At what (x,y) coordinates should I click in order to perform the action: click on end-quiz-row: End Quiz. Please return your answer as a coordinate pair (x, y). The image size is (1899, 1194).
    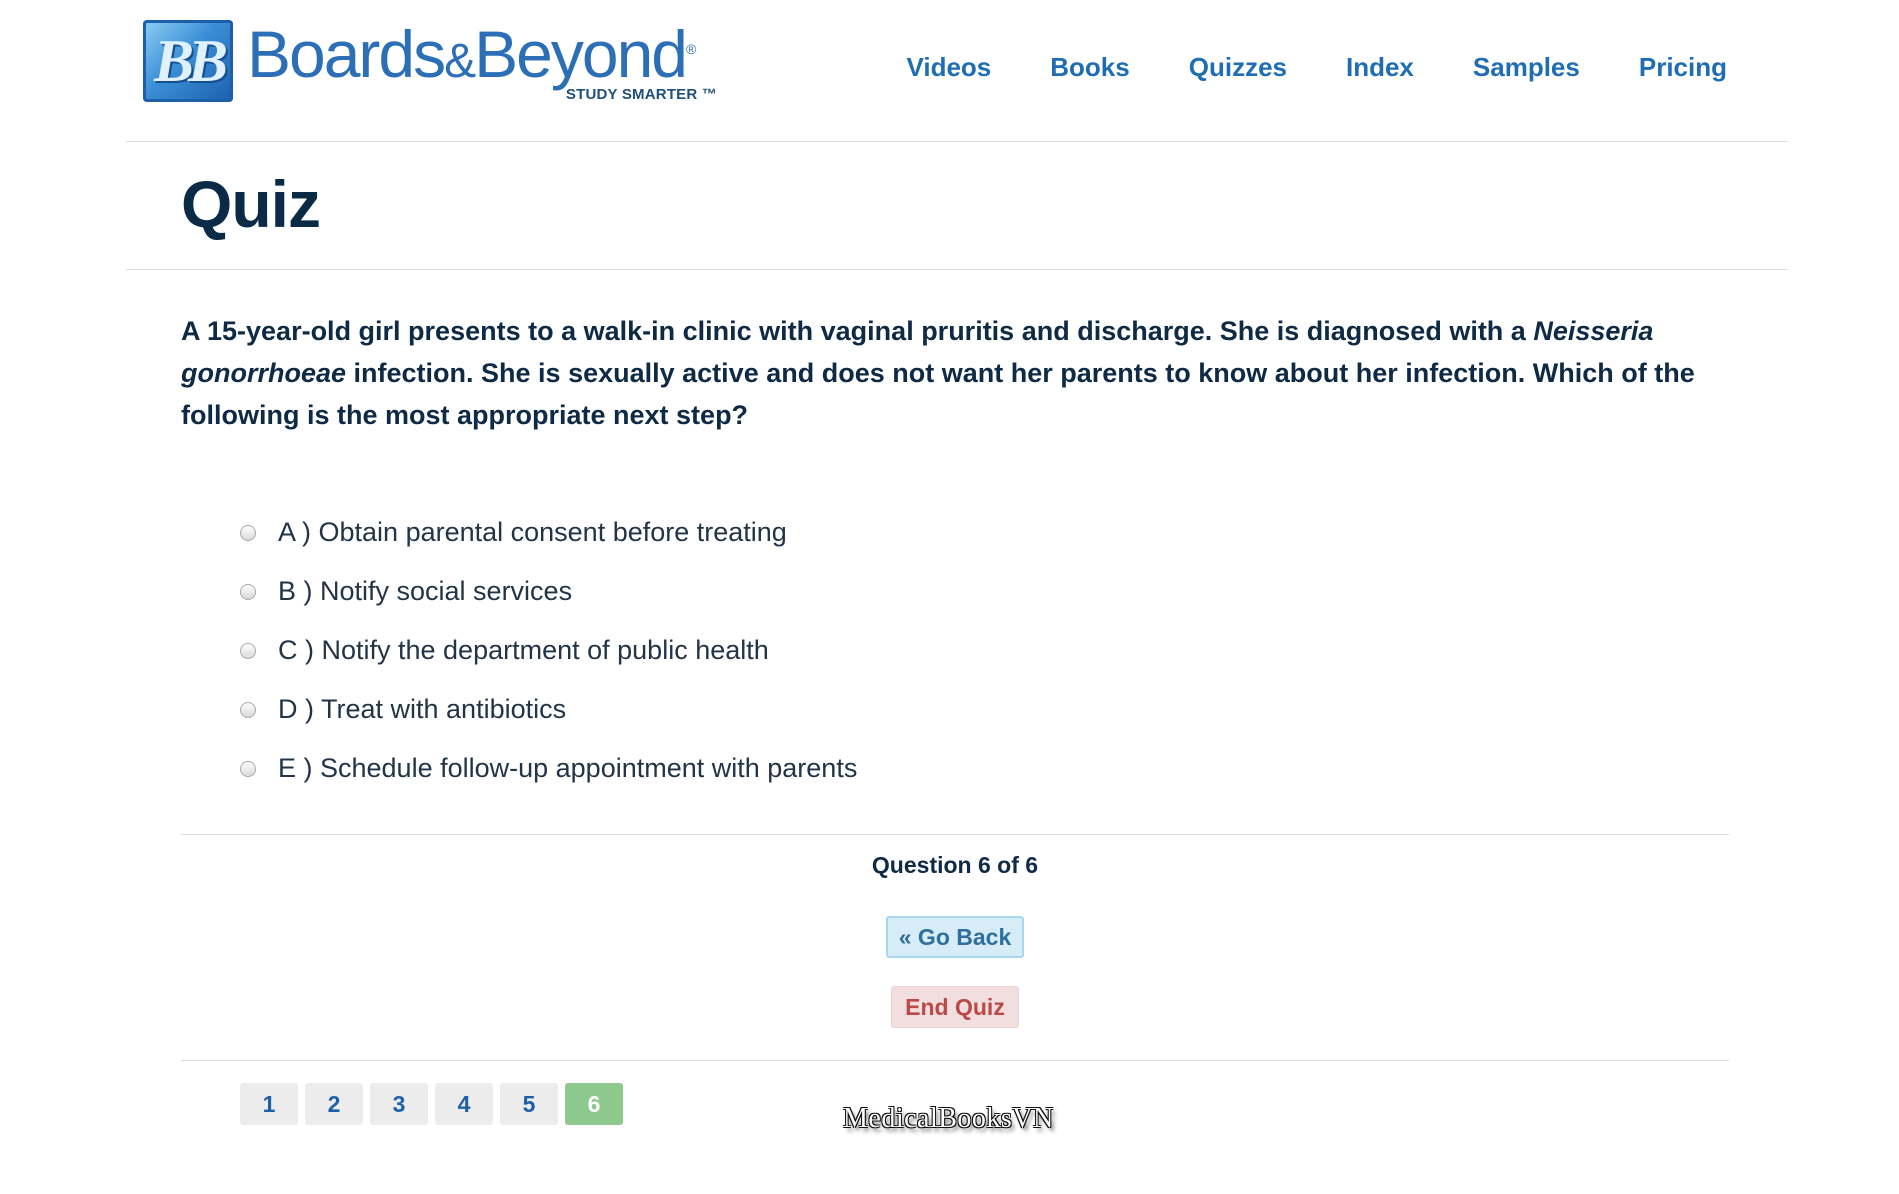
    Looking at the image, I should click on (955, 1007).